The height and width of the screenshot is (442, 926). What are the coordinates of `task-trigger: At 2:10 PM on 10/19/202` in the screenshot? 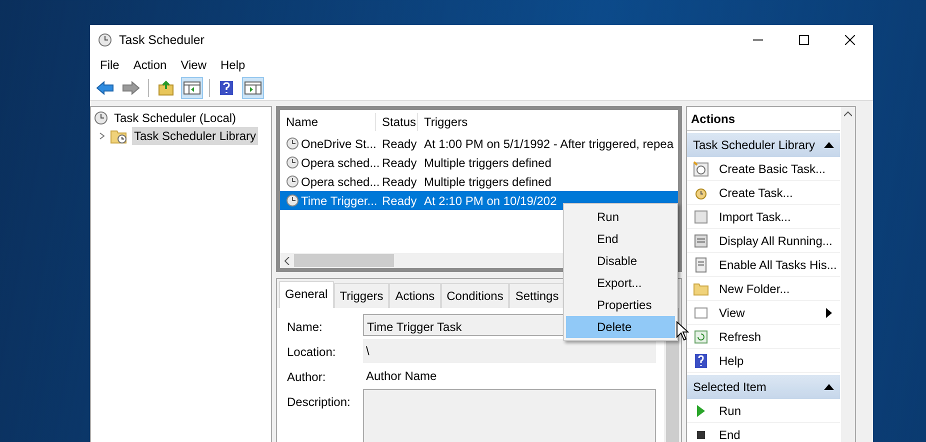 It's located at (490, 201).